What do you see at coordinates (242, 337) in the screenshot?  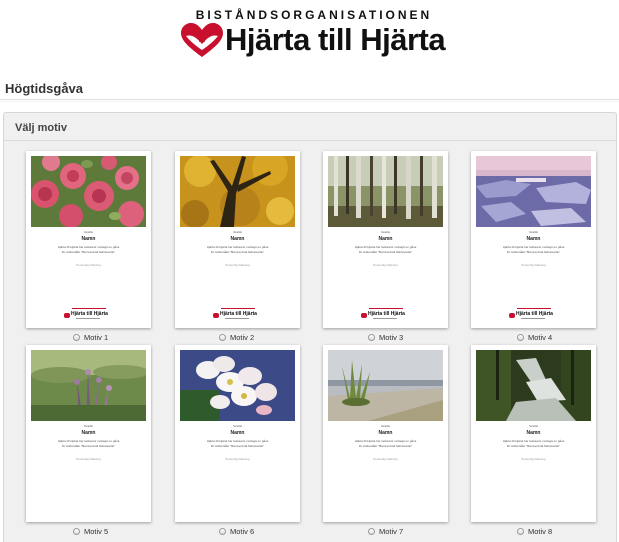 I see `motif-label: Motiv 2` at bounding box center [242, 337].